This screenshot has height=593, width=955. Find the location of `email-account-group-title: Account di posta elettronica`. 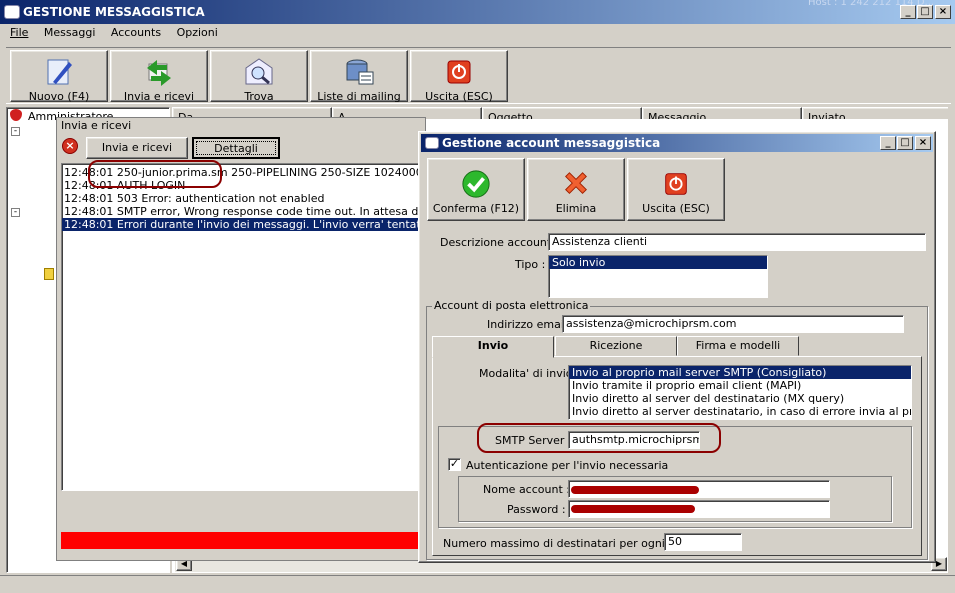

email-account-group-title: Account di posta elettronica is located at coordinates (511, 305).